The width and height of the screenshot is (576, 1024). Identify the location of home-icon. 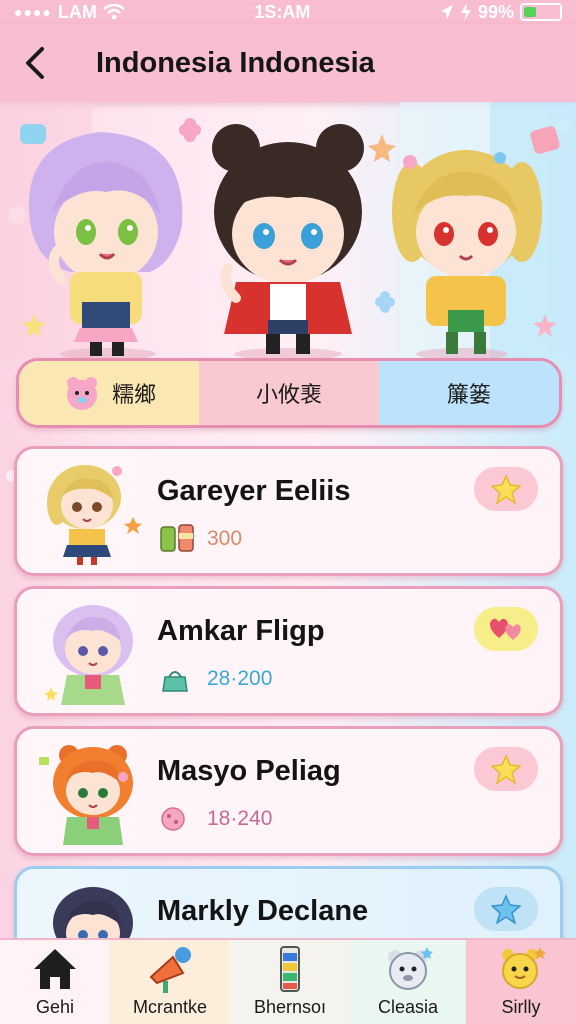
(55, 969).